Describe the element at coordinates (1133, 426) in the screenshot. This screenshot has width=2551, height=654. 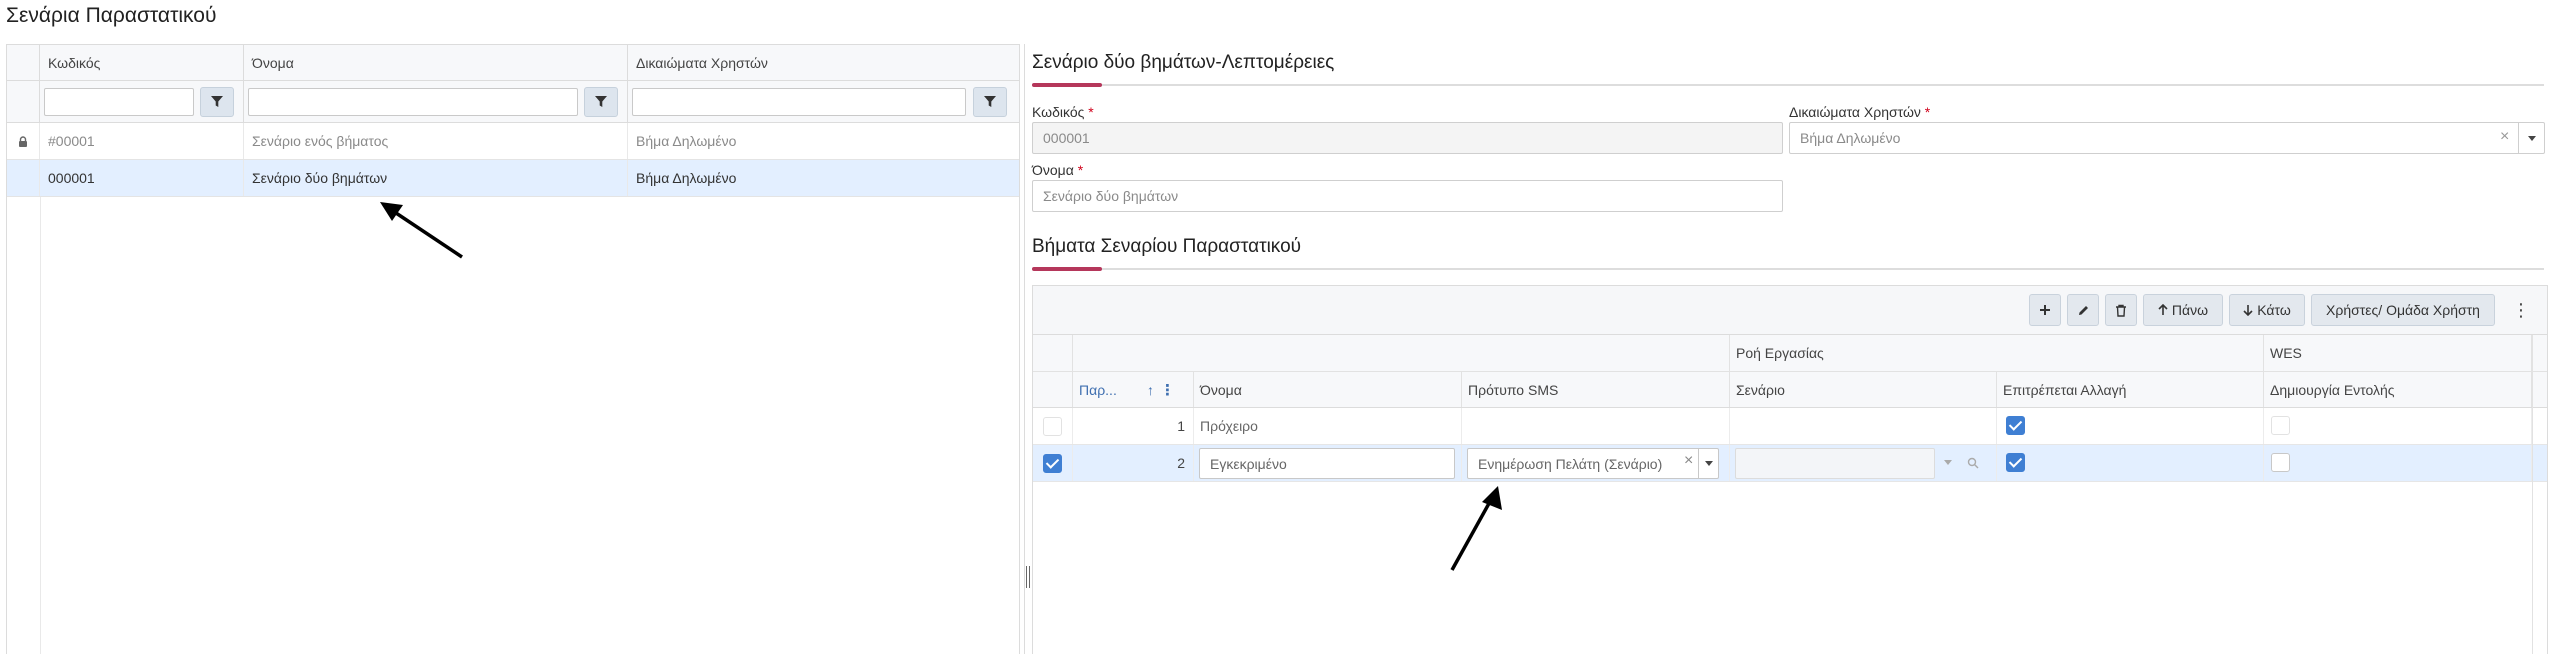
I see `cell-order: 1` at that location.